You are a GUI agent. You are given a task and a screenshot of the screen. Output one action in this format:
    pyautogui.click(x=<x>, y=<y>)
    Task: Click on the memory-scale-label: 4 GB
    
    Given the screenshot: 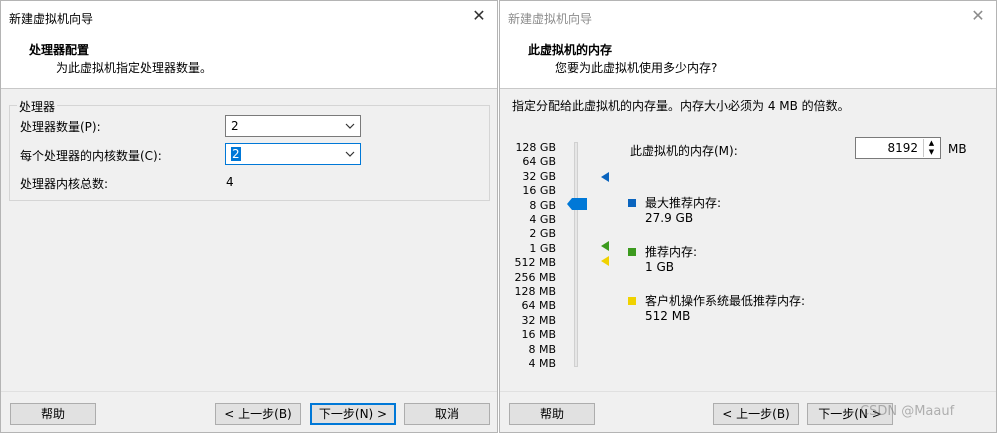 What is the action you would take?
    pyautogui.click(x=542, y=219)
    